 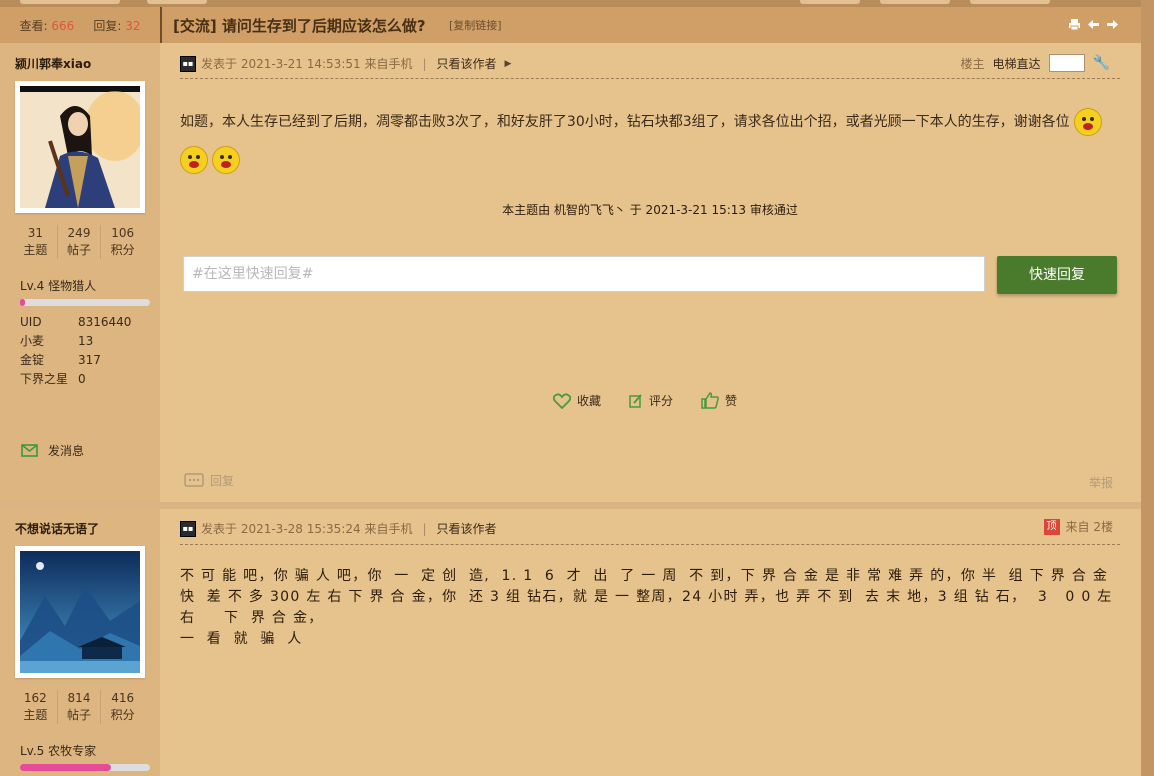 I want to click on views-label: 查看:, so click(x=33, y=26).